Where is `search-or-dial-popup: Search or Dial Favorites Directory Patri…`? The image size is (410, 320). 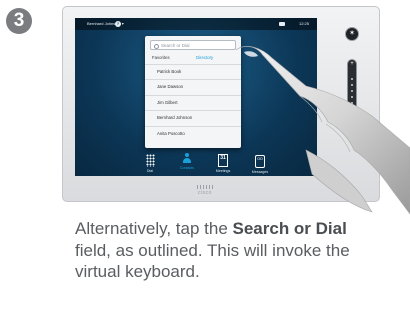
search-or-dial-popup: Search or Dial Favorites Directory Patri… is located at coordinates (193, 92).